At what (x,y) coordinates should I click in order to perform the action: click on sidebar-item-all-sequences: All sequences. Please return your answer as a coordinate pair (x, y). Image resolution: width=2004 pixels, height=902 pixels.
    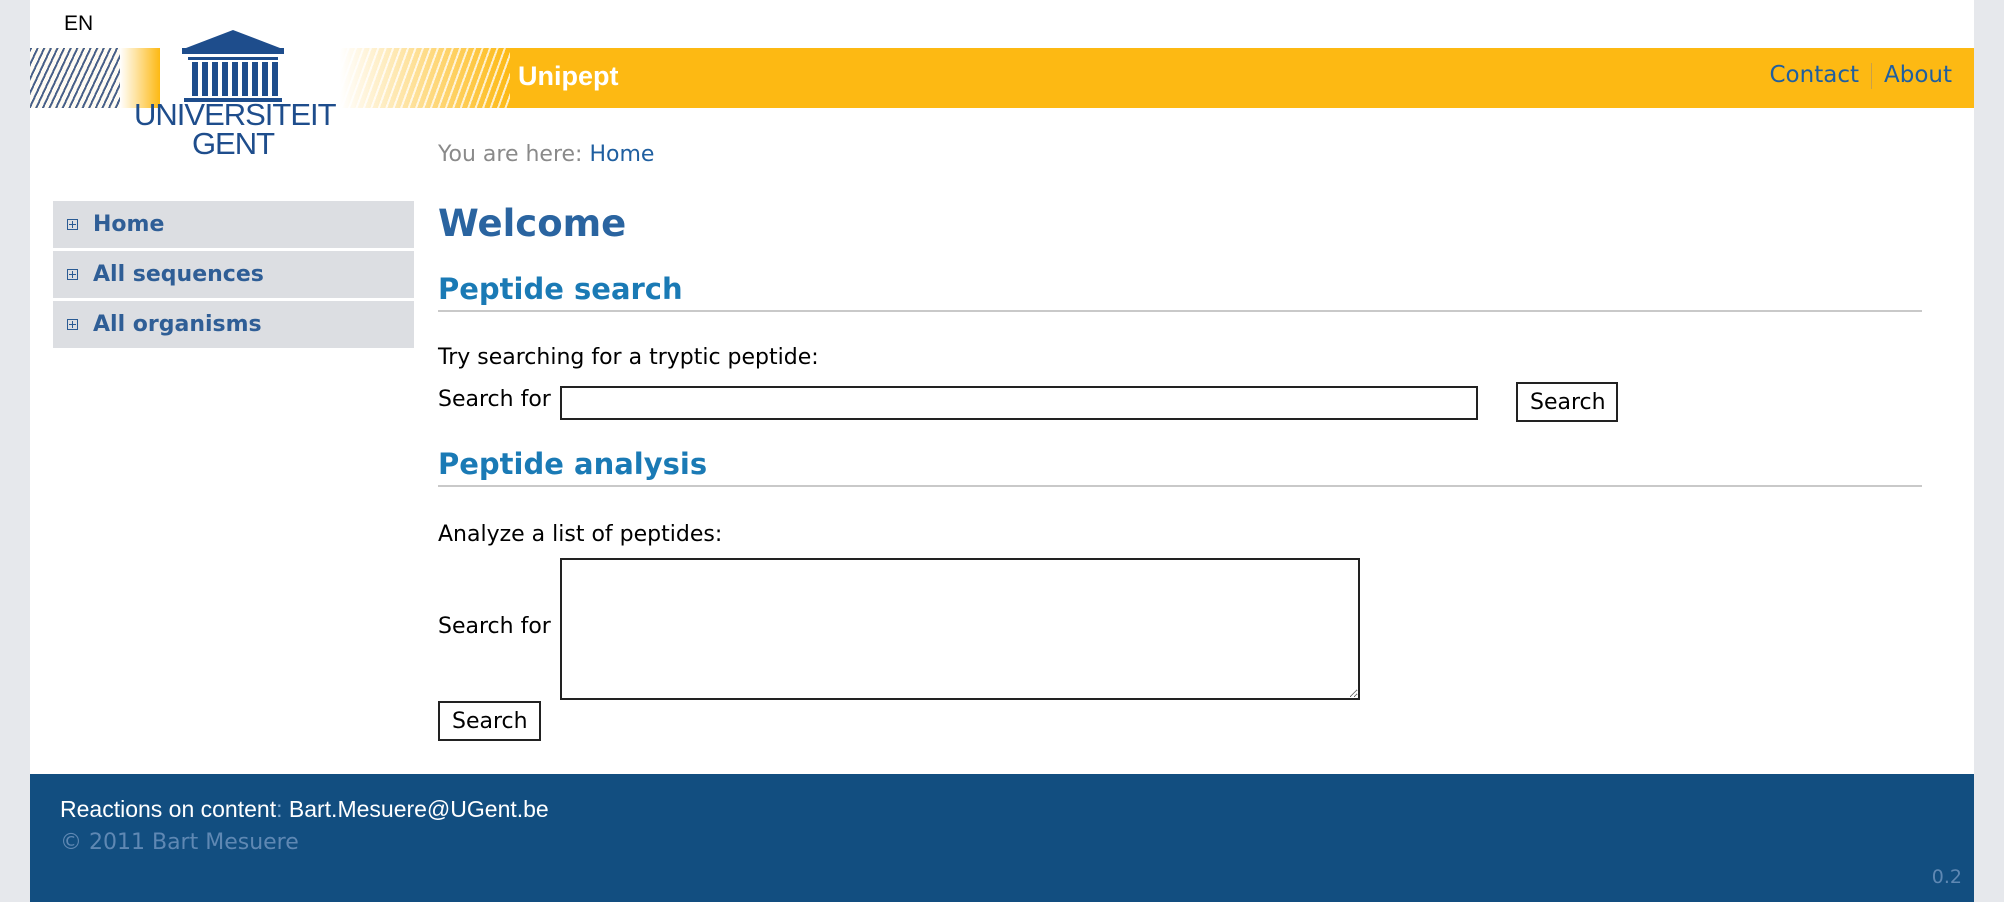
    Looking at the image, I should click on (233, 274).